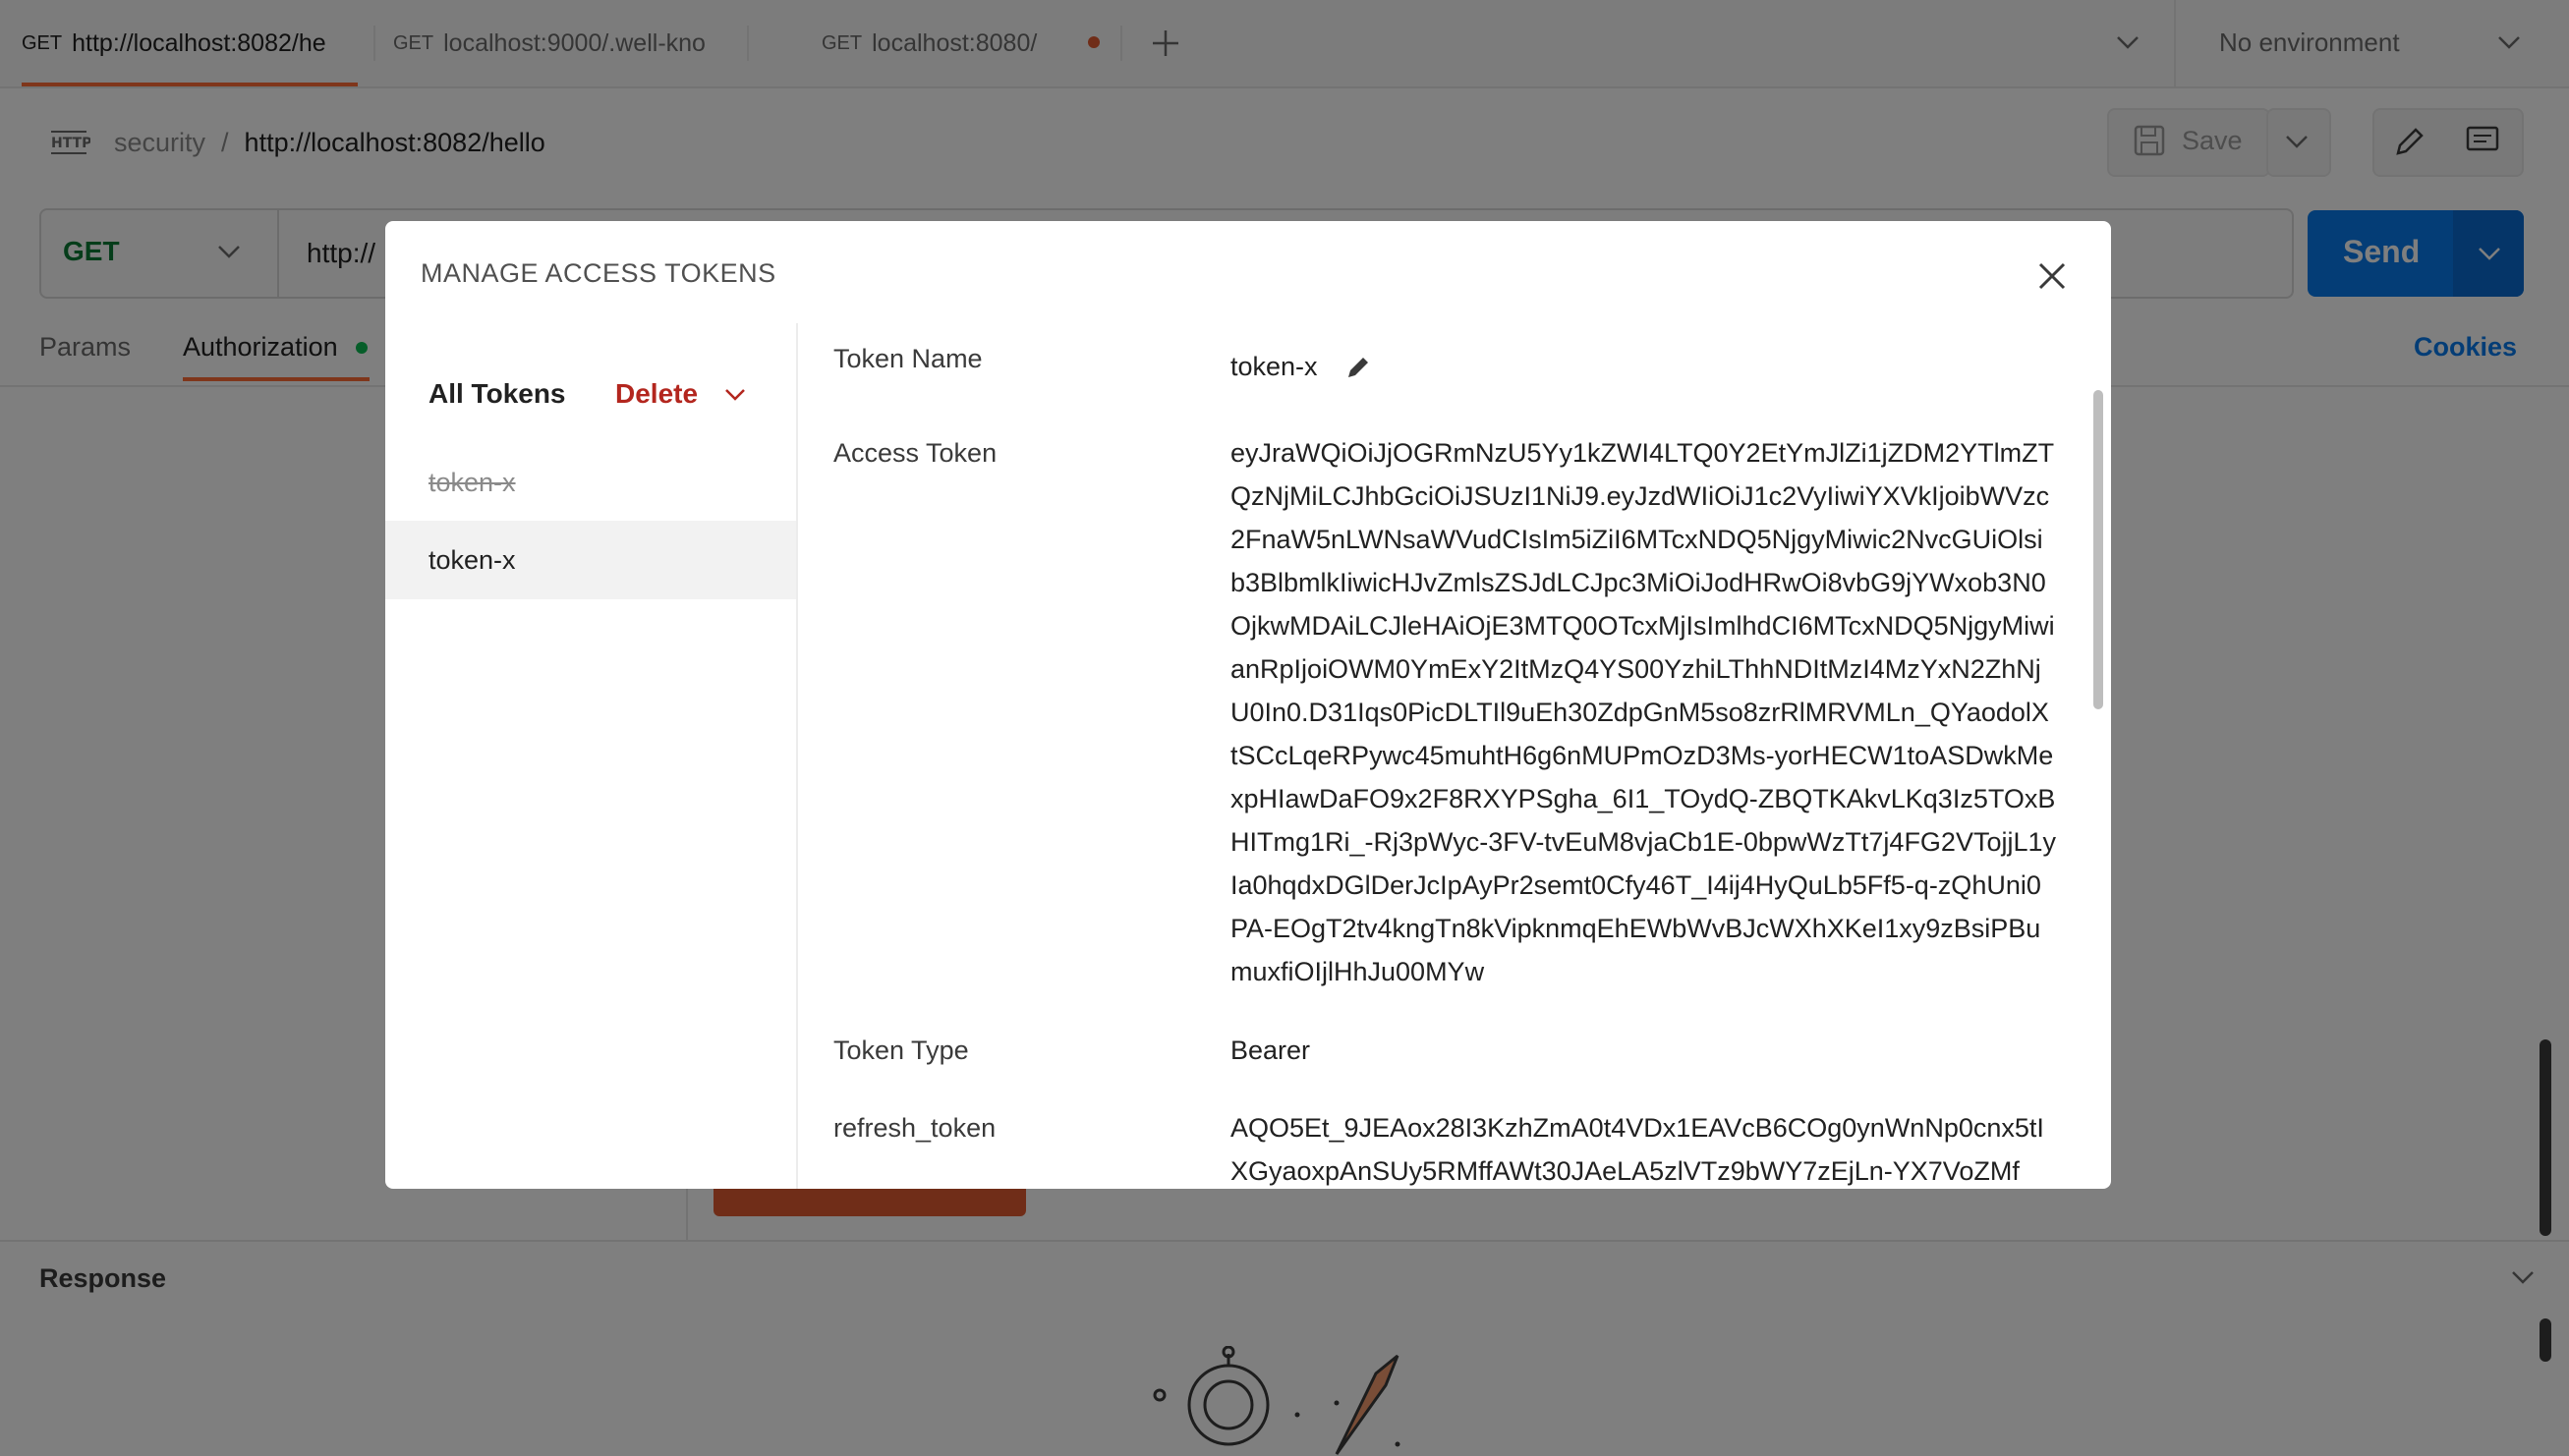 The image size is (2569, 1456). What do you see at coordinates (590, 482) in the screenshot?
I see `token-list-item-expired: token-x` at bounding box center [590, 482].